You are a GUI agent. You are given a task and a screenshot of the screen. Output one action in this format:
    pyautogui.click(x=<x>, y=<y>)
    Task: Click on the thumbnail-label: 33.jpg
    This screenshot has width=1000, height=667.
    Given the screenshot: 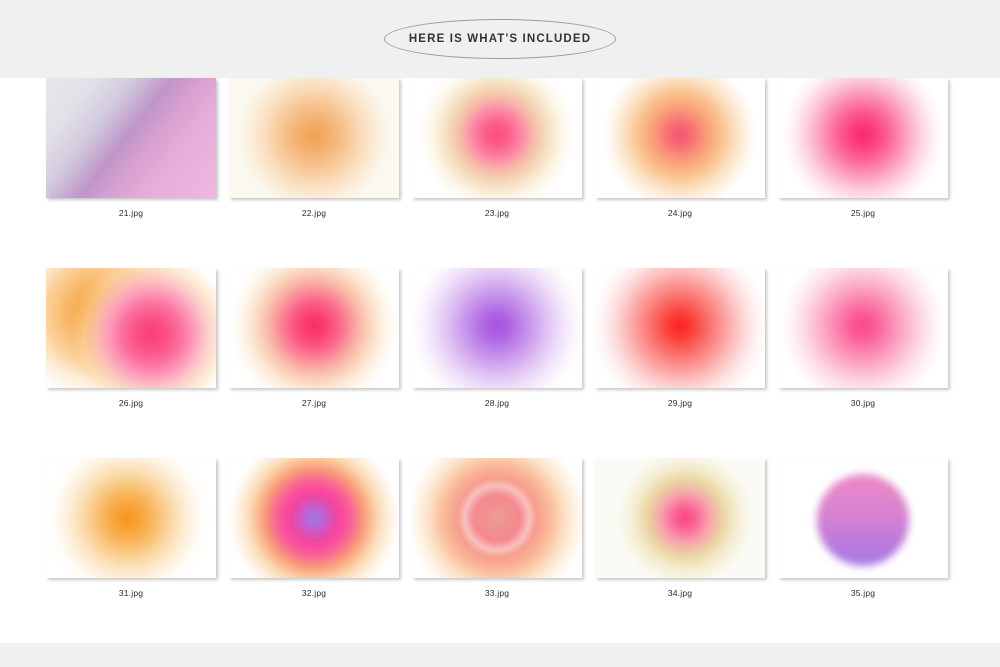 What is the action you would take?
    pyautogui.click(x=497, y=593)
    